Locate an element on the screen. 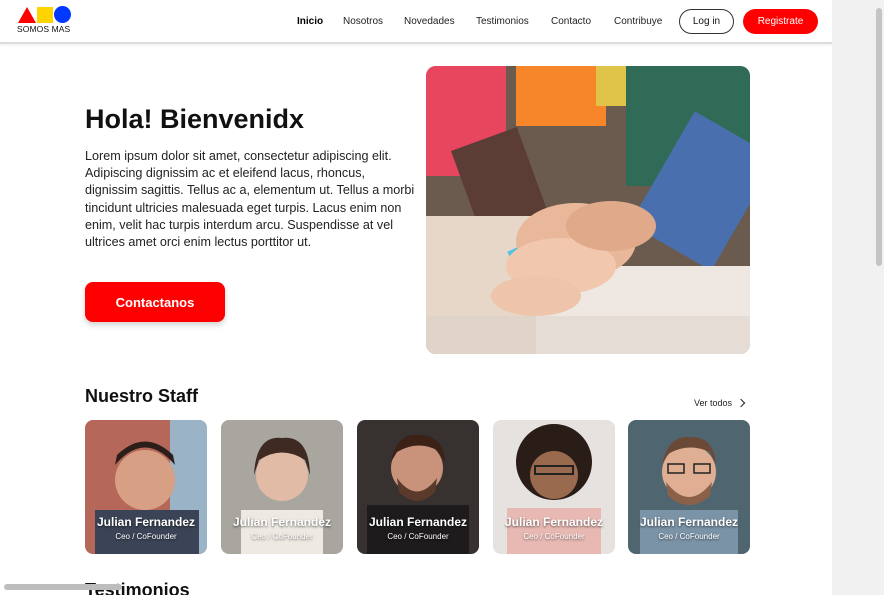  logo-shapes is located at coordinates (45, 15).